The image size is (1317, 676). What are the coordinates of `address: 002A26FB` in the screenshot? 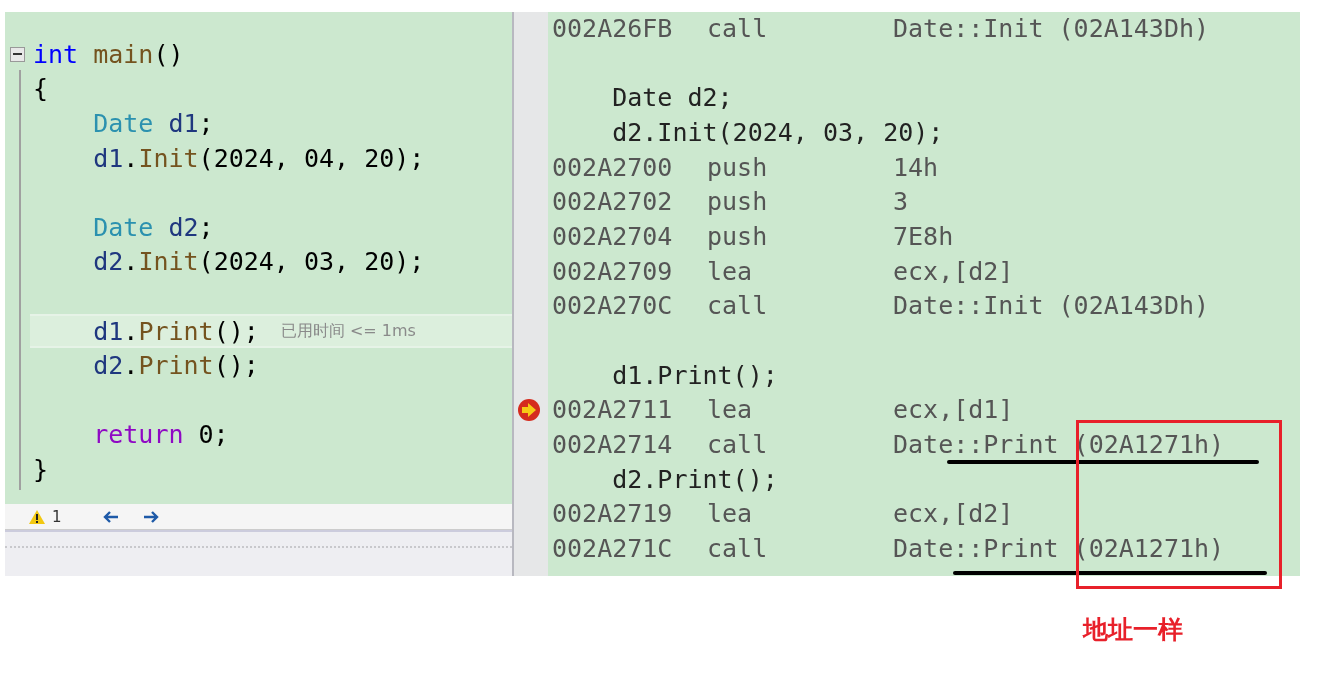 It's located at (613, 28).